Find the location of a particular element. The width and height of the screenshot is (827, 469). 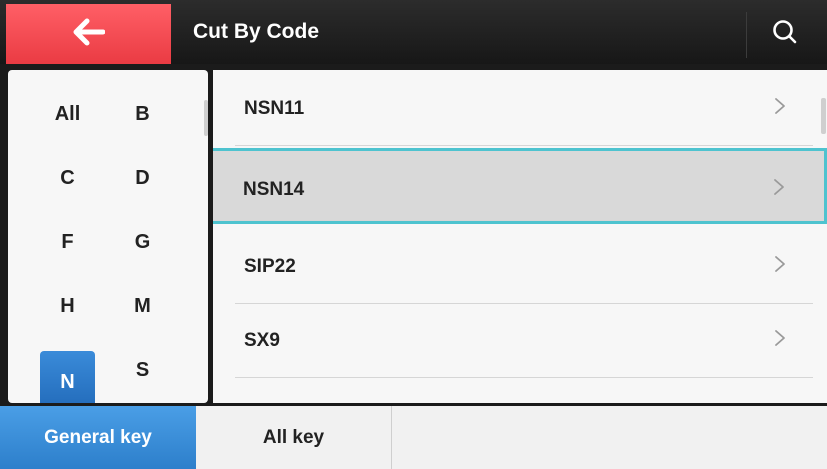

search-icon is located at coordinates (785, 34).